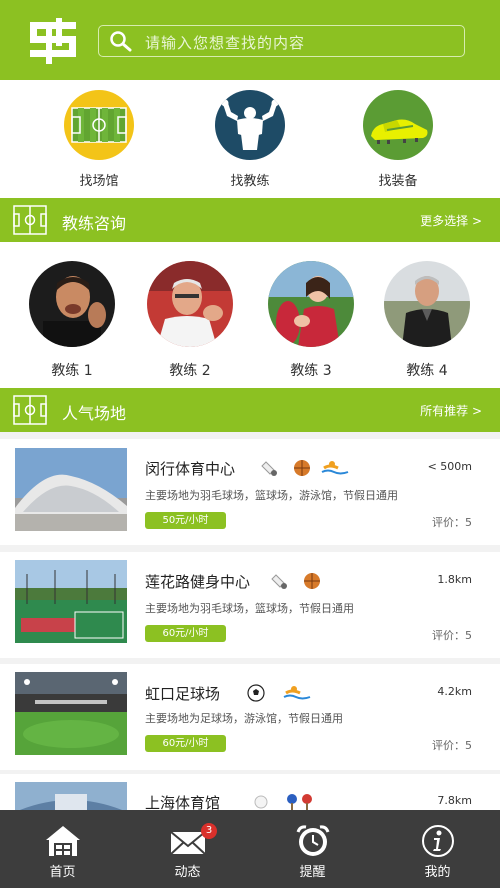  Describe the element at coordinates (187, 849) in the screenshot. I see `tab-activity: 3 动态` at that location.